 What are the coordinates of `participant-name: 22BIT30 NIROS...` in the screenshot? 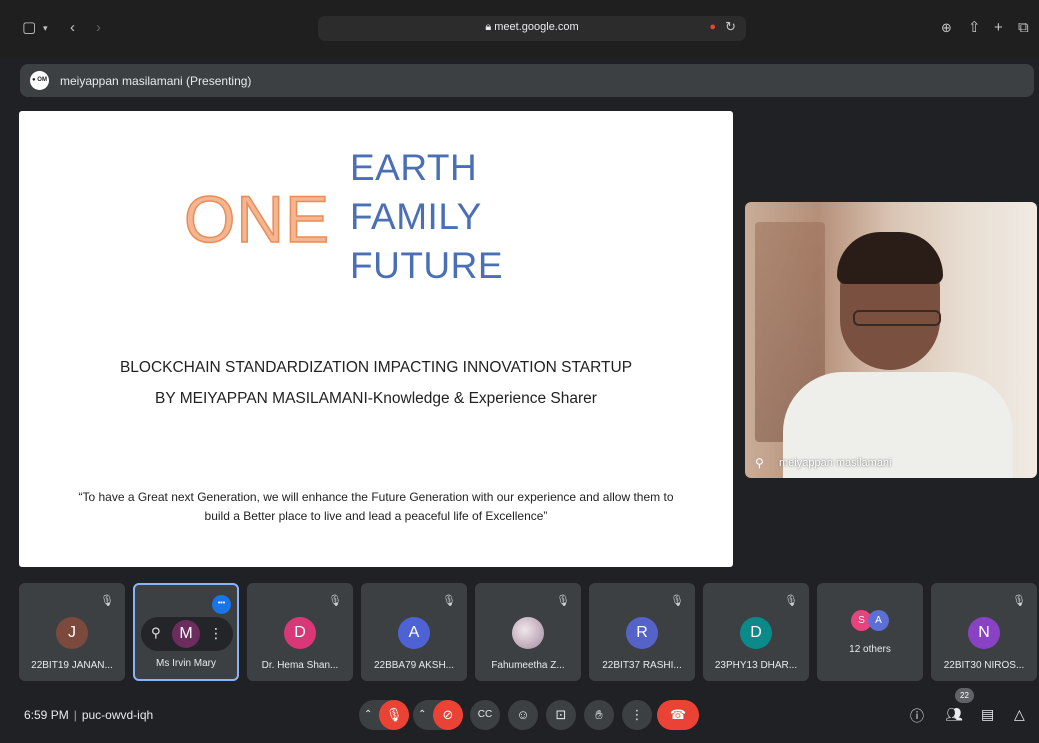 It's located at (984, 665).